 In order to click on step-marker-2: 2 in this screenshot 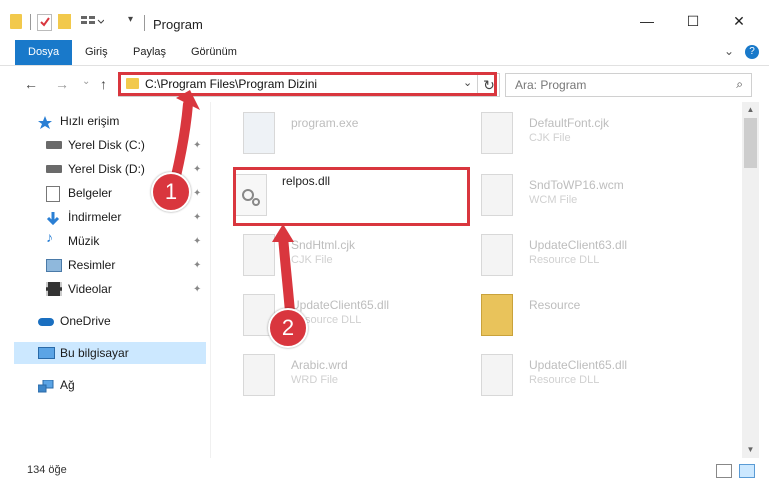, I will do `click(288, 328)`.